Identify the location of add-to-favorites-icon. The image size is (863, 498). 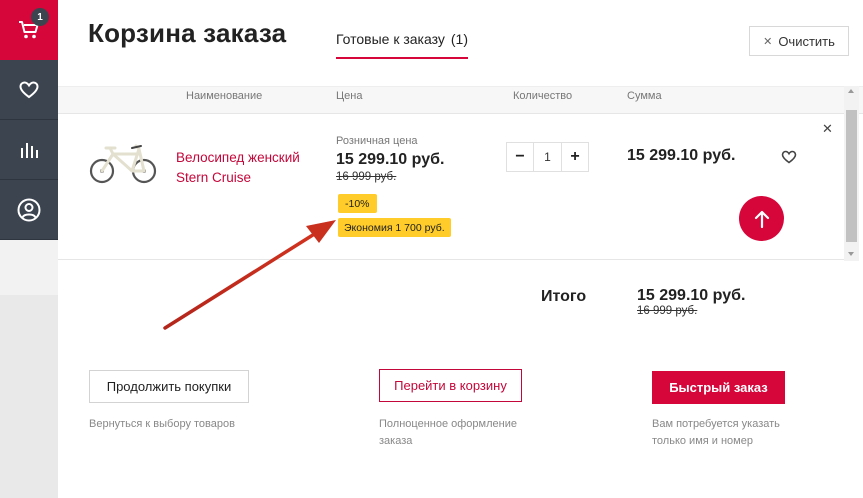
(789, 157).